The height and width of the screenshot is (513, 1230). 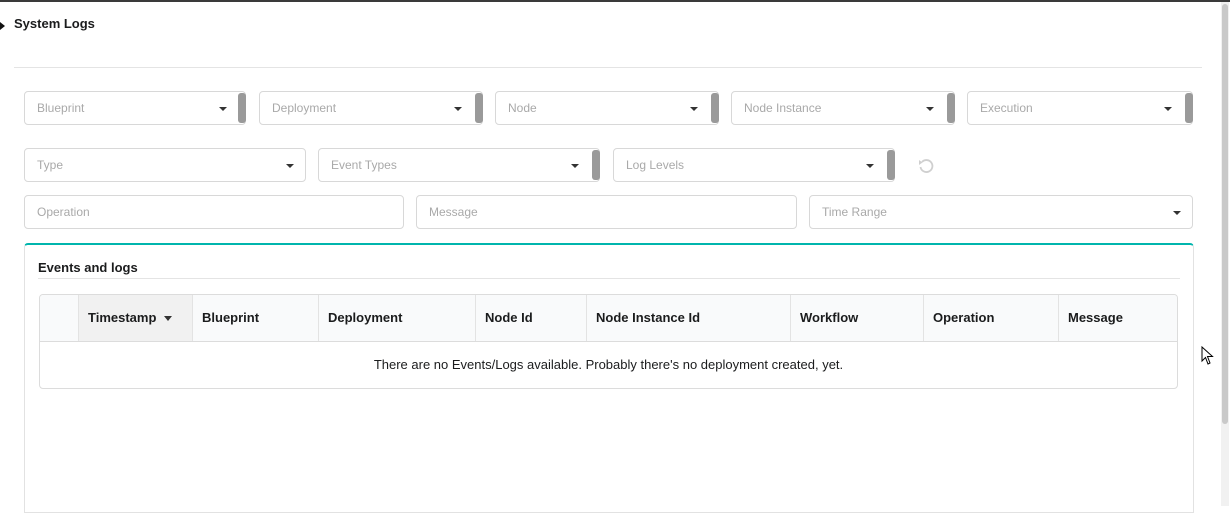 I want to click on log-levels-filter-placeholder: Log Levels, so click(x=655, y=165).